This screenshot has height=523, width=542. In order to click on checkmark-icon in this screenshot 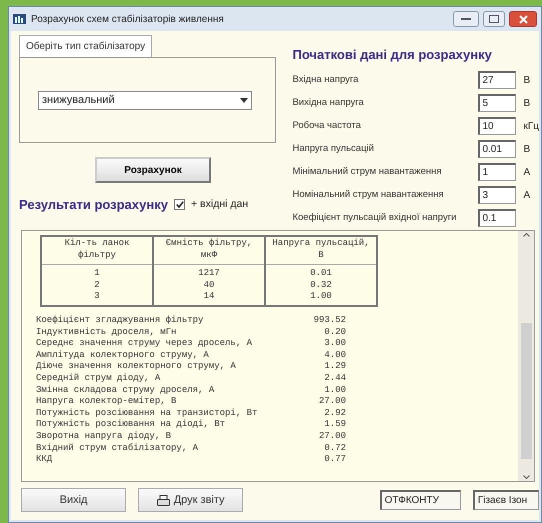, I will do `click(180, 204)`.